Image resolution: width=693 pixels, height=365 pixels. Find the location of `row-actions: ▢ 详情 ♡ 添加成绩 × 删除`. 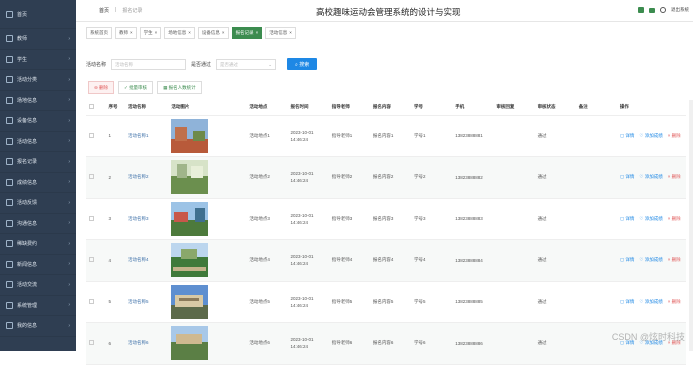

row-actions: ▢ 详情 ♡ 添加成绩 × 删除 is located at coordinates (651, 261).